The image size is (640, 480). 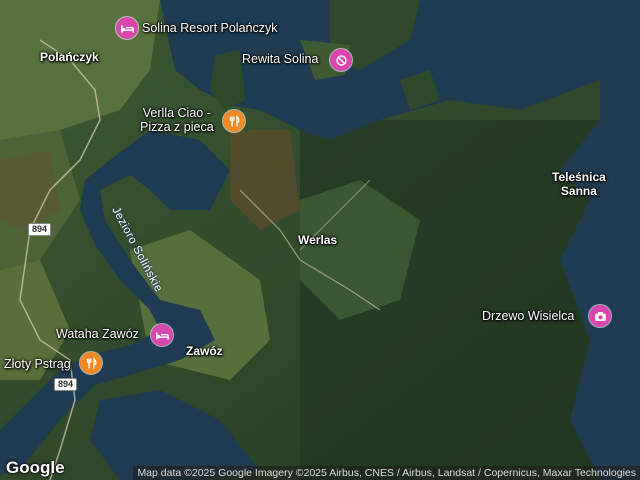 What do you see at coordinates (35, 467) in the screenshot?
I see `google-logo: Google` at bounding box center [35, 467].